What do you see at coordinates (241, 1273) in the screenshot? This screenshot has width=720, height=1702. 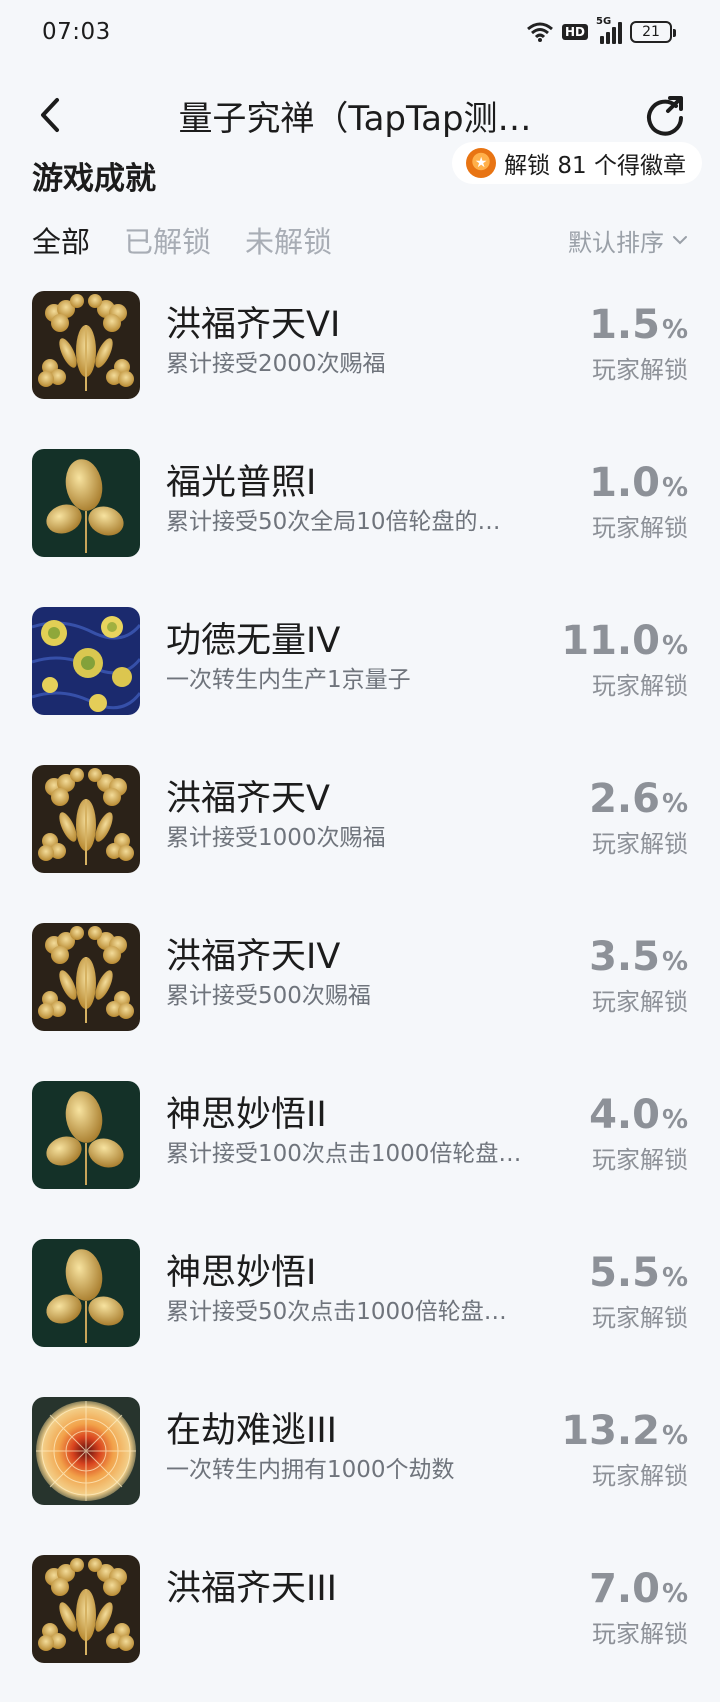 I see `achievement-name: 神思妙悟I` at bounding box center [241, 1273].